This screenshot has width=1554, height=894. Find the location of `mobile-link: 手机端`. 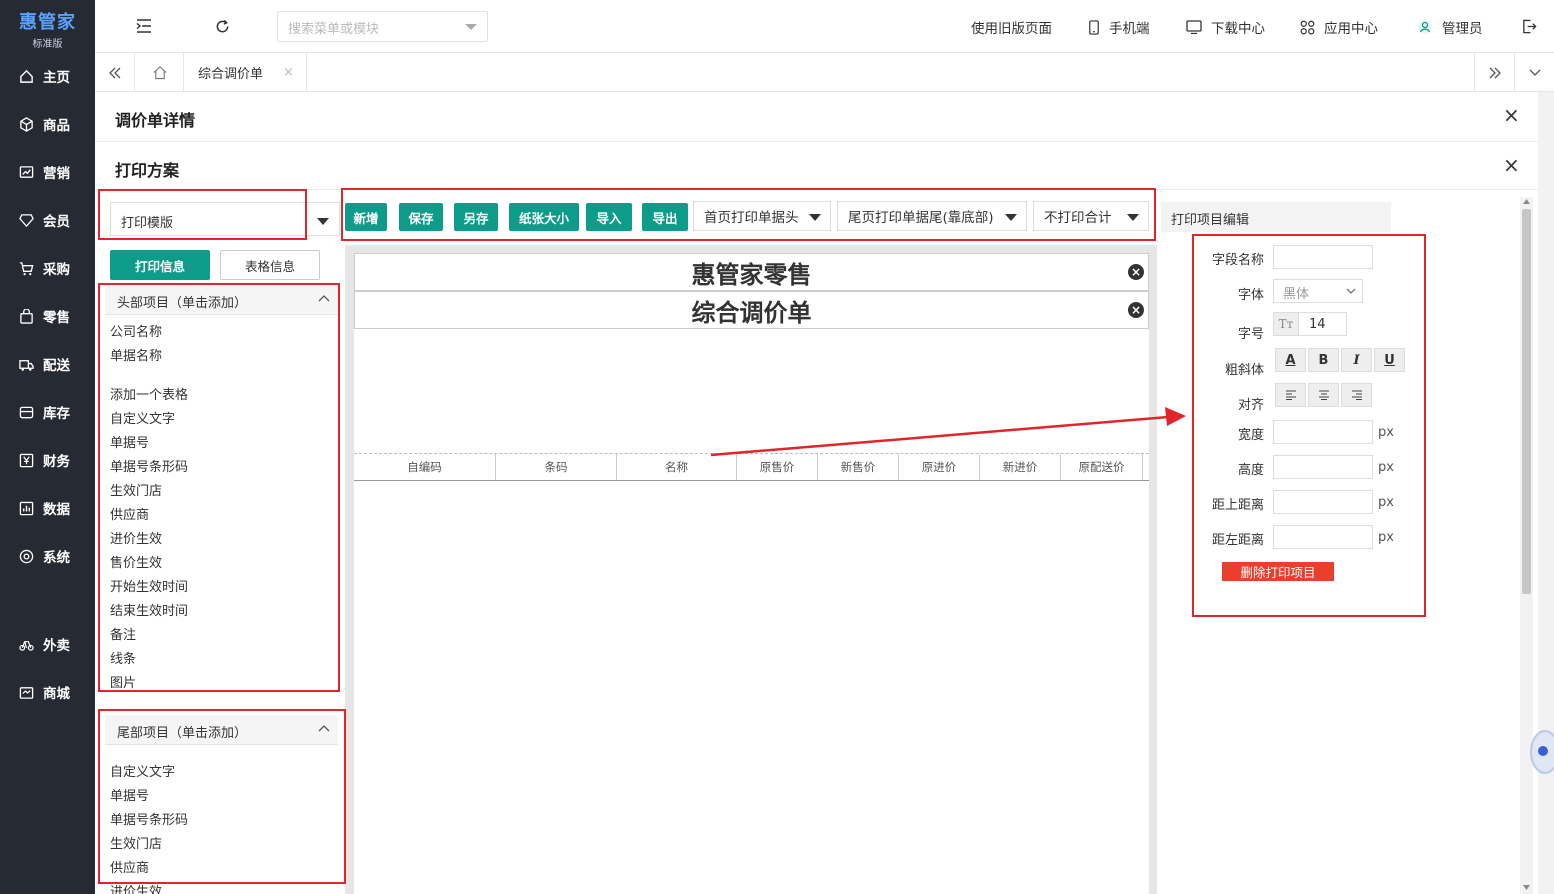

mobile-link: 手机端 is located at coordinates (1119, 27).